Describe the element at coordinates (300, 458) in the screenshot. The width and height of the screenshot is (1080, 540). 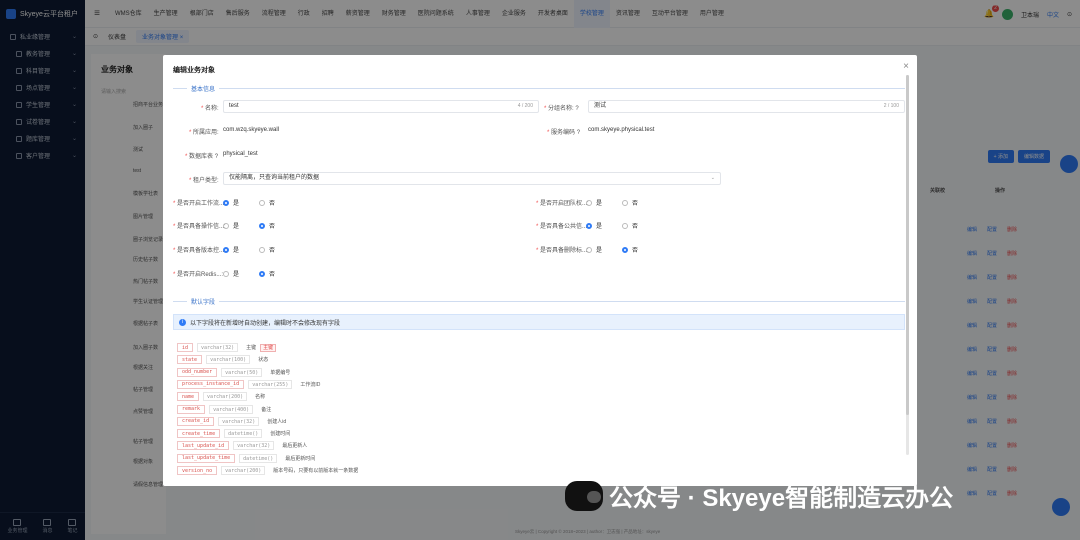
I see `field-desc: 最后更新时间` at that location.